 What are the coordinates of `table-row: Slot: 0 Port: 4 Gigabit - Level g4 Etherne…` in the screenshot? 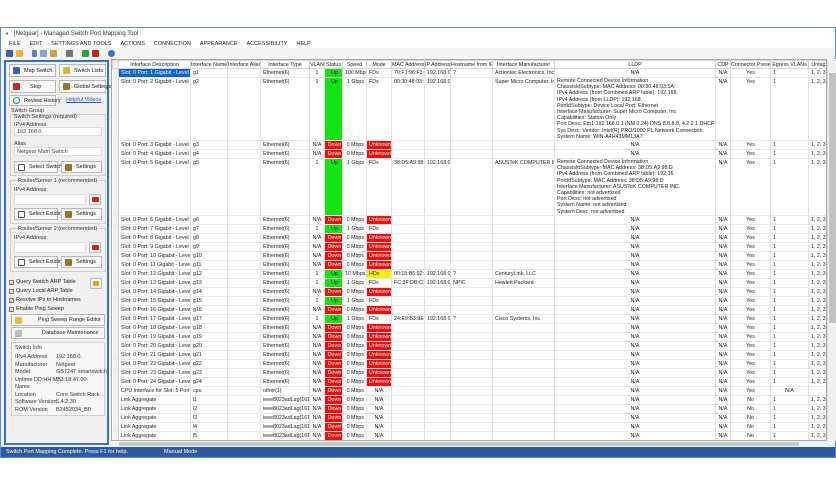 It's located at (469, 154).